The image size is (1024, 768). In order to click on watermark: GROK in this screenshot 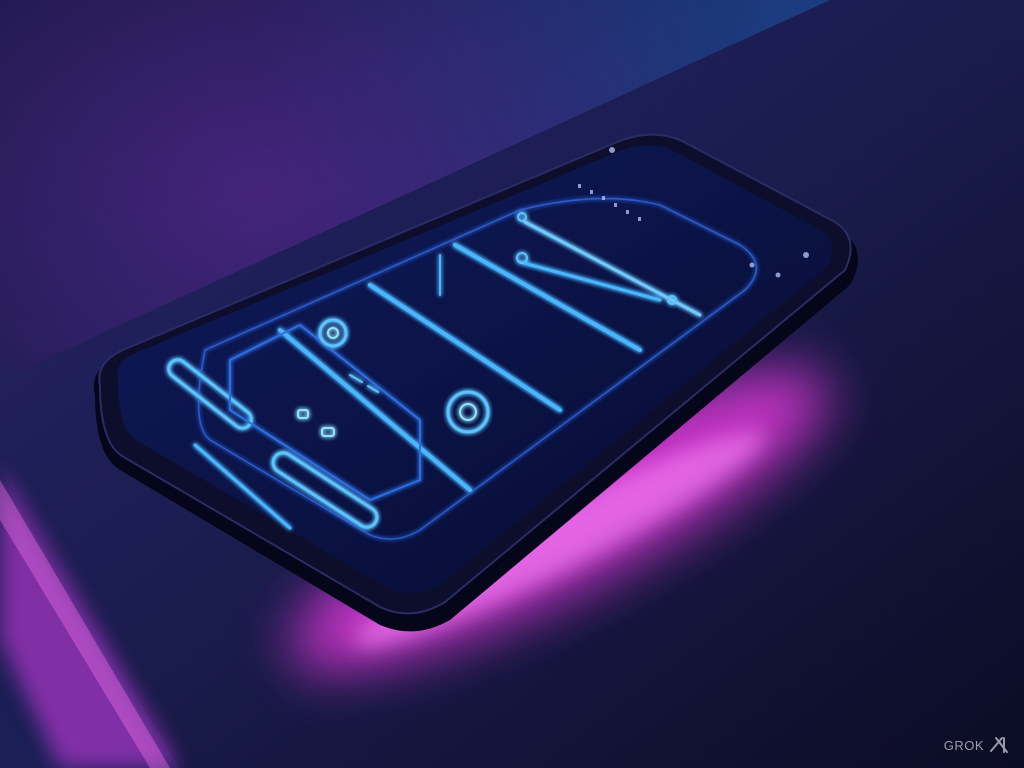, I will do `click(977, 745)`.